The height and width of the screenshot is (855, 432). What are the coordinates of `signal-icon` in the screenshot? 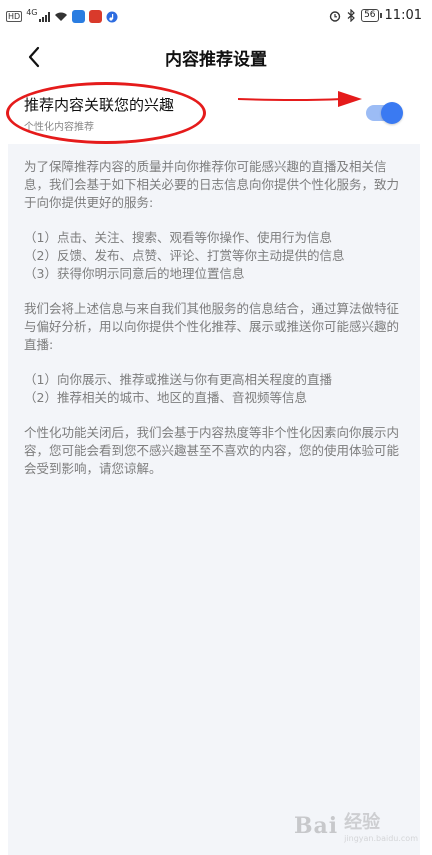 It's located at (45, 16).